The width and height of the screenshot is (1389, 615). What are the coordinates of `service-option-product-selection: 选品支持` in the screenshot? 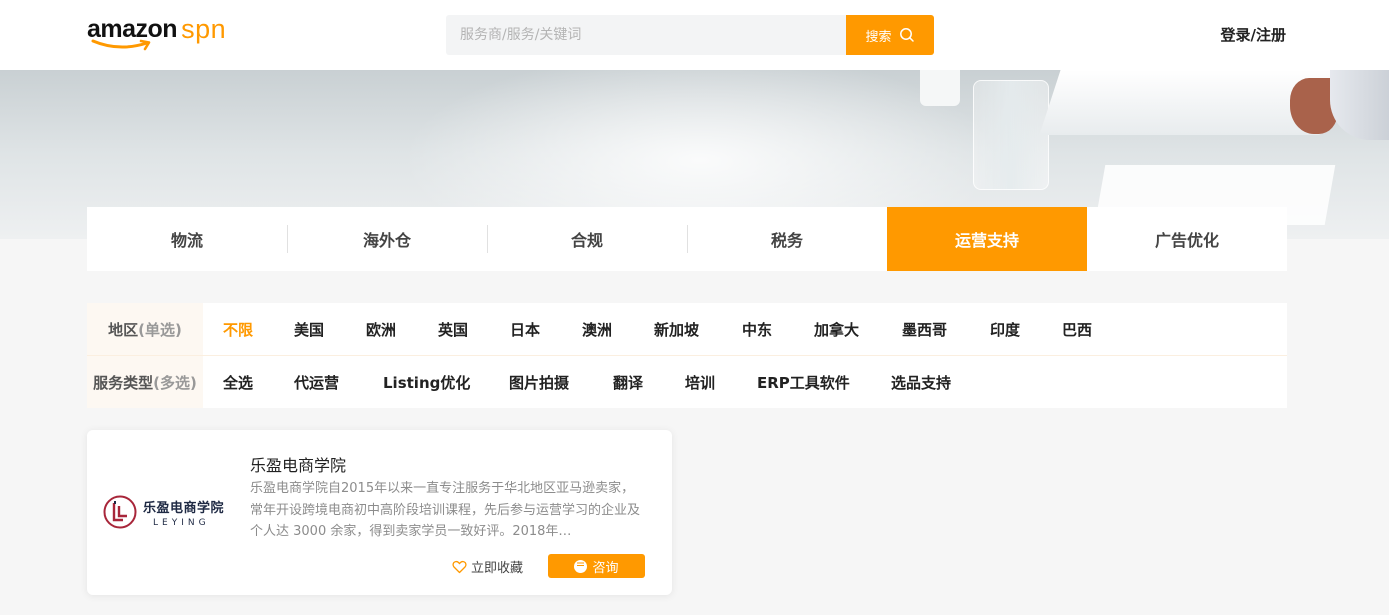 It's located at (921, 382).